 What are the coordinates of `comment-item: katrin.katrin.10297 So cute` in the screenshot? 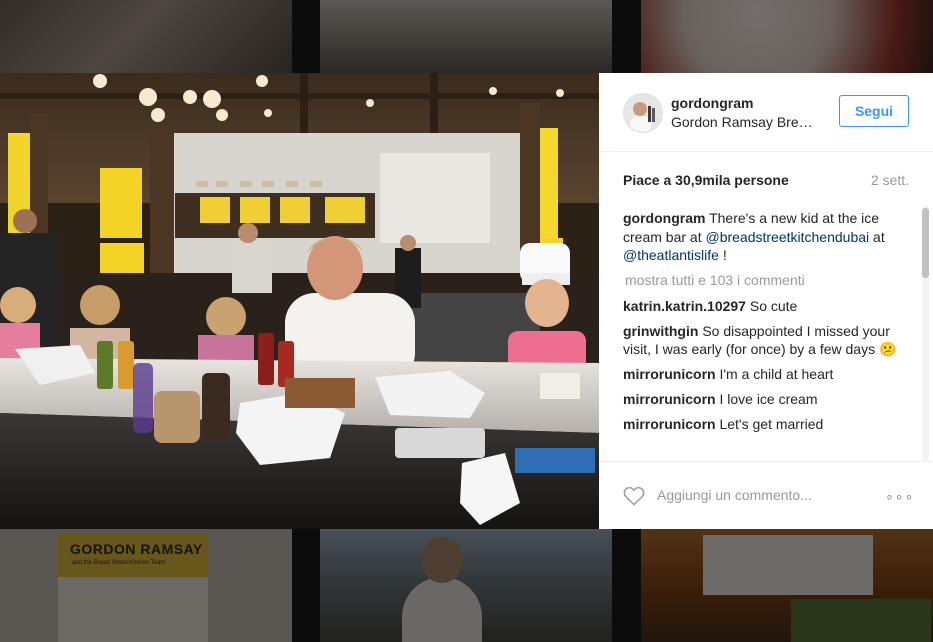 It's located at (768, 306).